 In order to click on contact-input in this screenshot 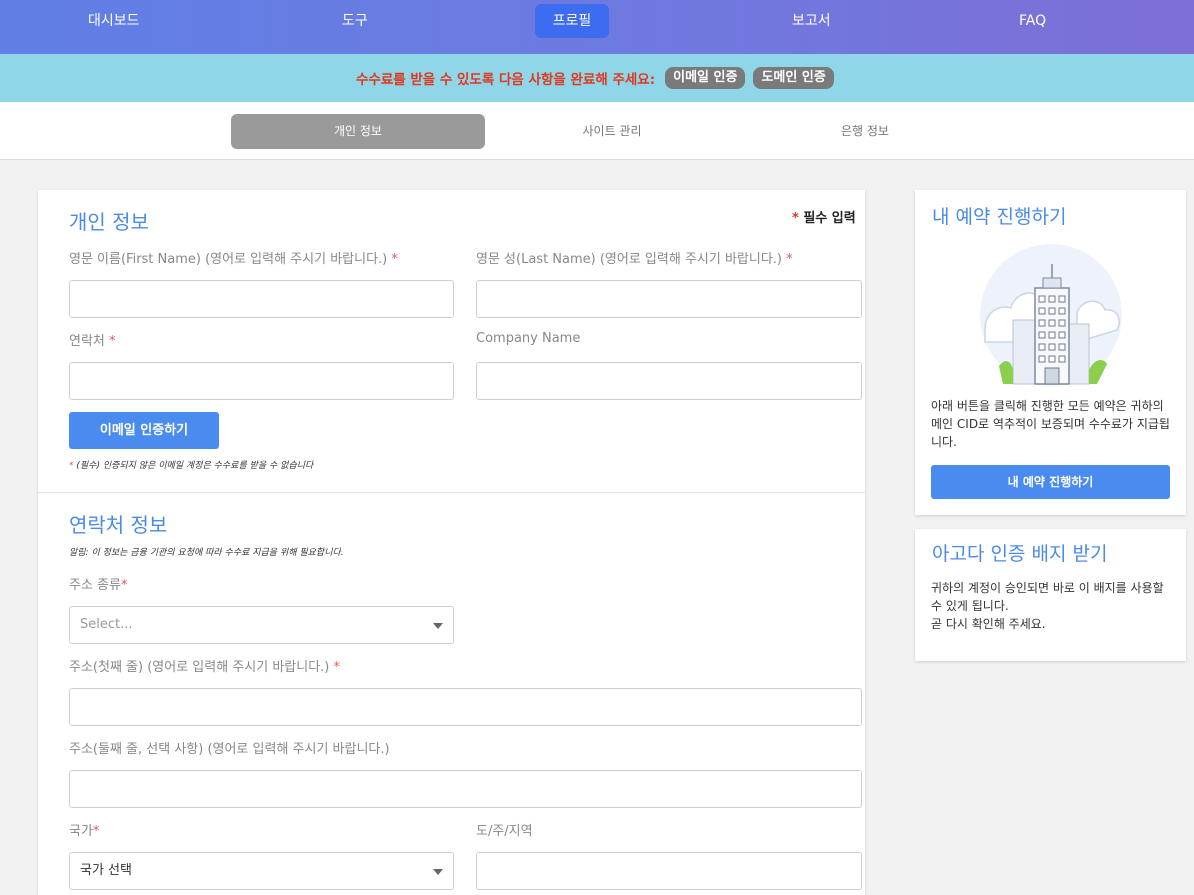, I will do `click(261, 381)`.